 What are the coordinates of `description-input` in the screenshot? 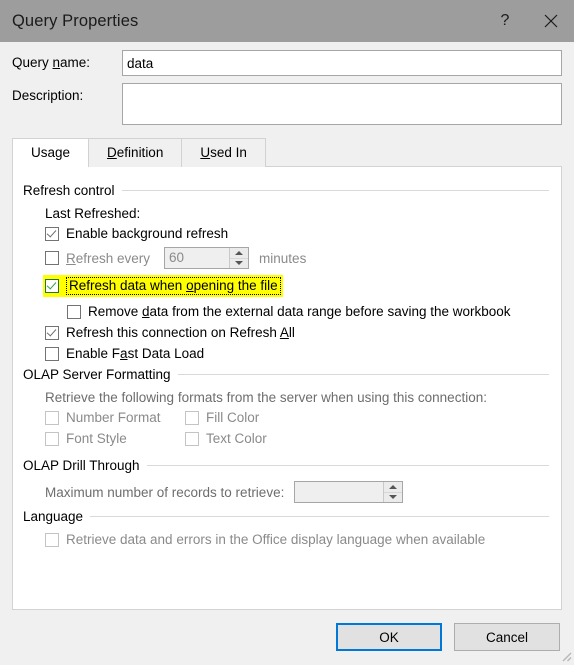 It's located at (342, 104).